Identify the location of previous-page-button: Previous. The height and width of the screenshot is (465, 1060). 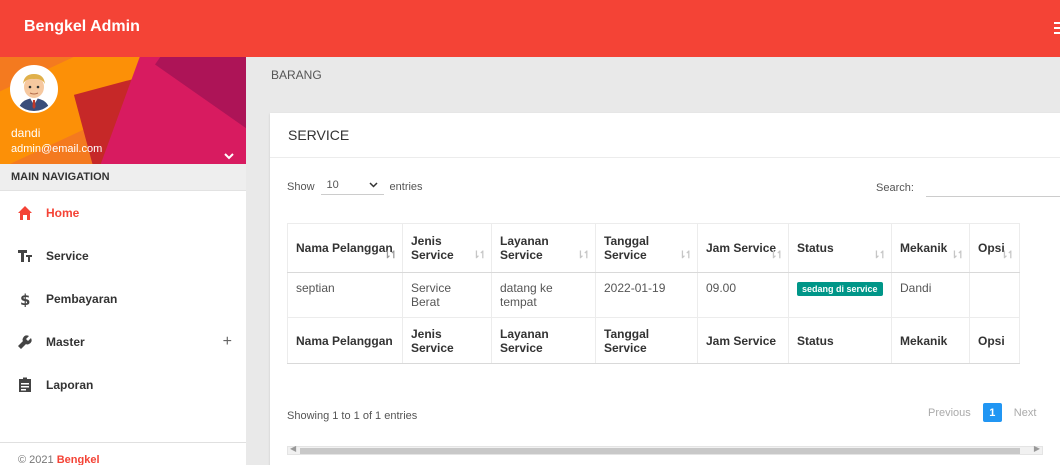
(949, 413).